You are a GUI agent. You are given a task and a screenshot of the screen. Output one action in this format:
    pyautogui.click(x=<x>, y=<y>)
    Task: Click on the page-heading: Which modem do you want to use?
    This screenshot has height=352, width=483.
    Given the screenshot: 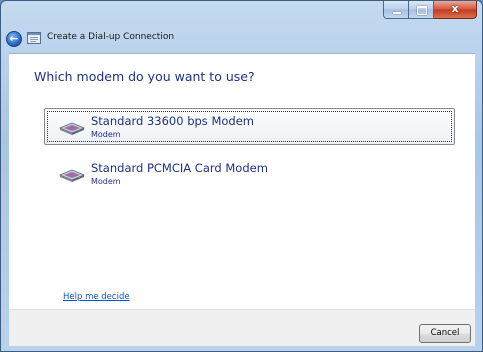 What is the action you would take?
    pyautogui.click(x=144, y=76)
    